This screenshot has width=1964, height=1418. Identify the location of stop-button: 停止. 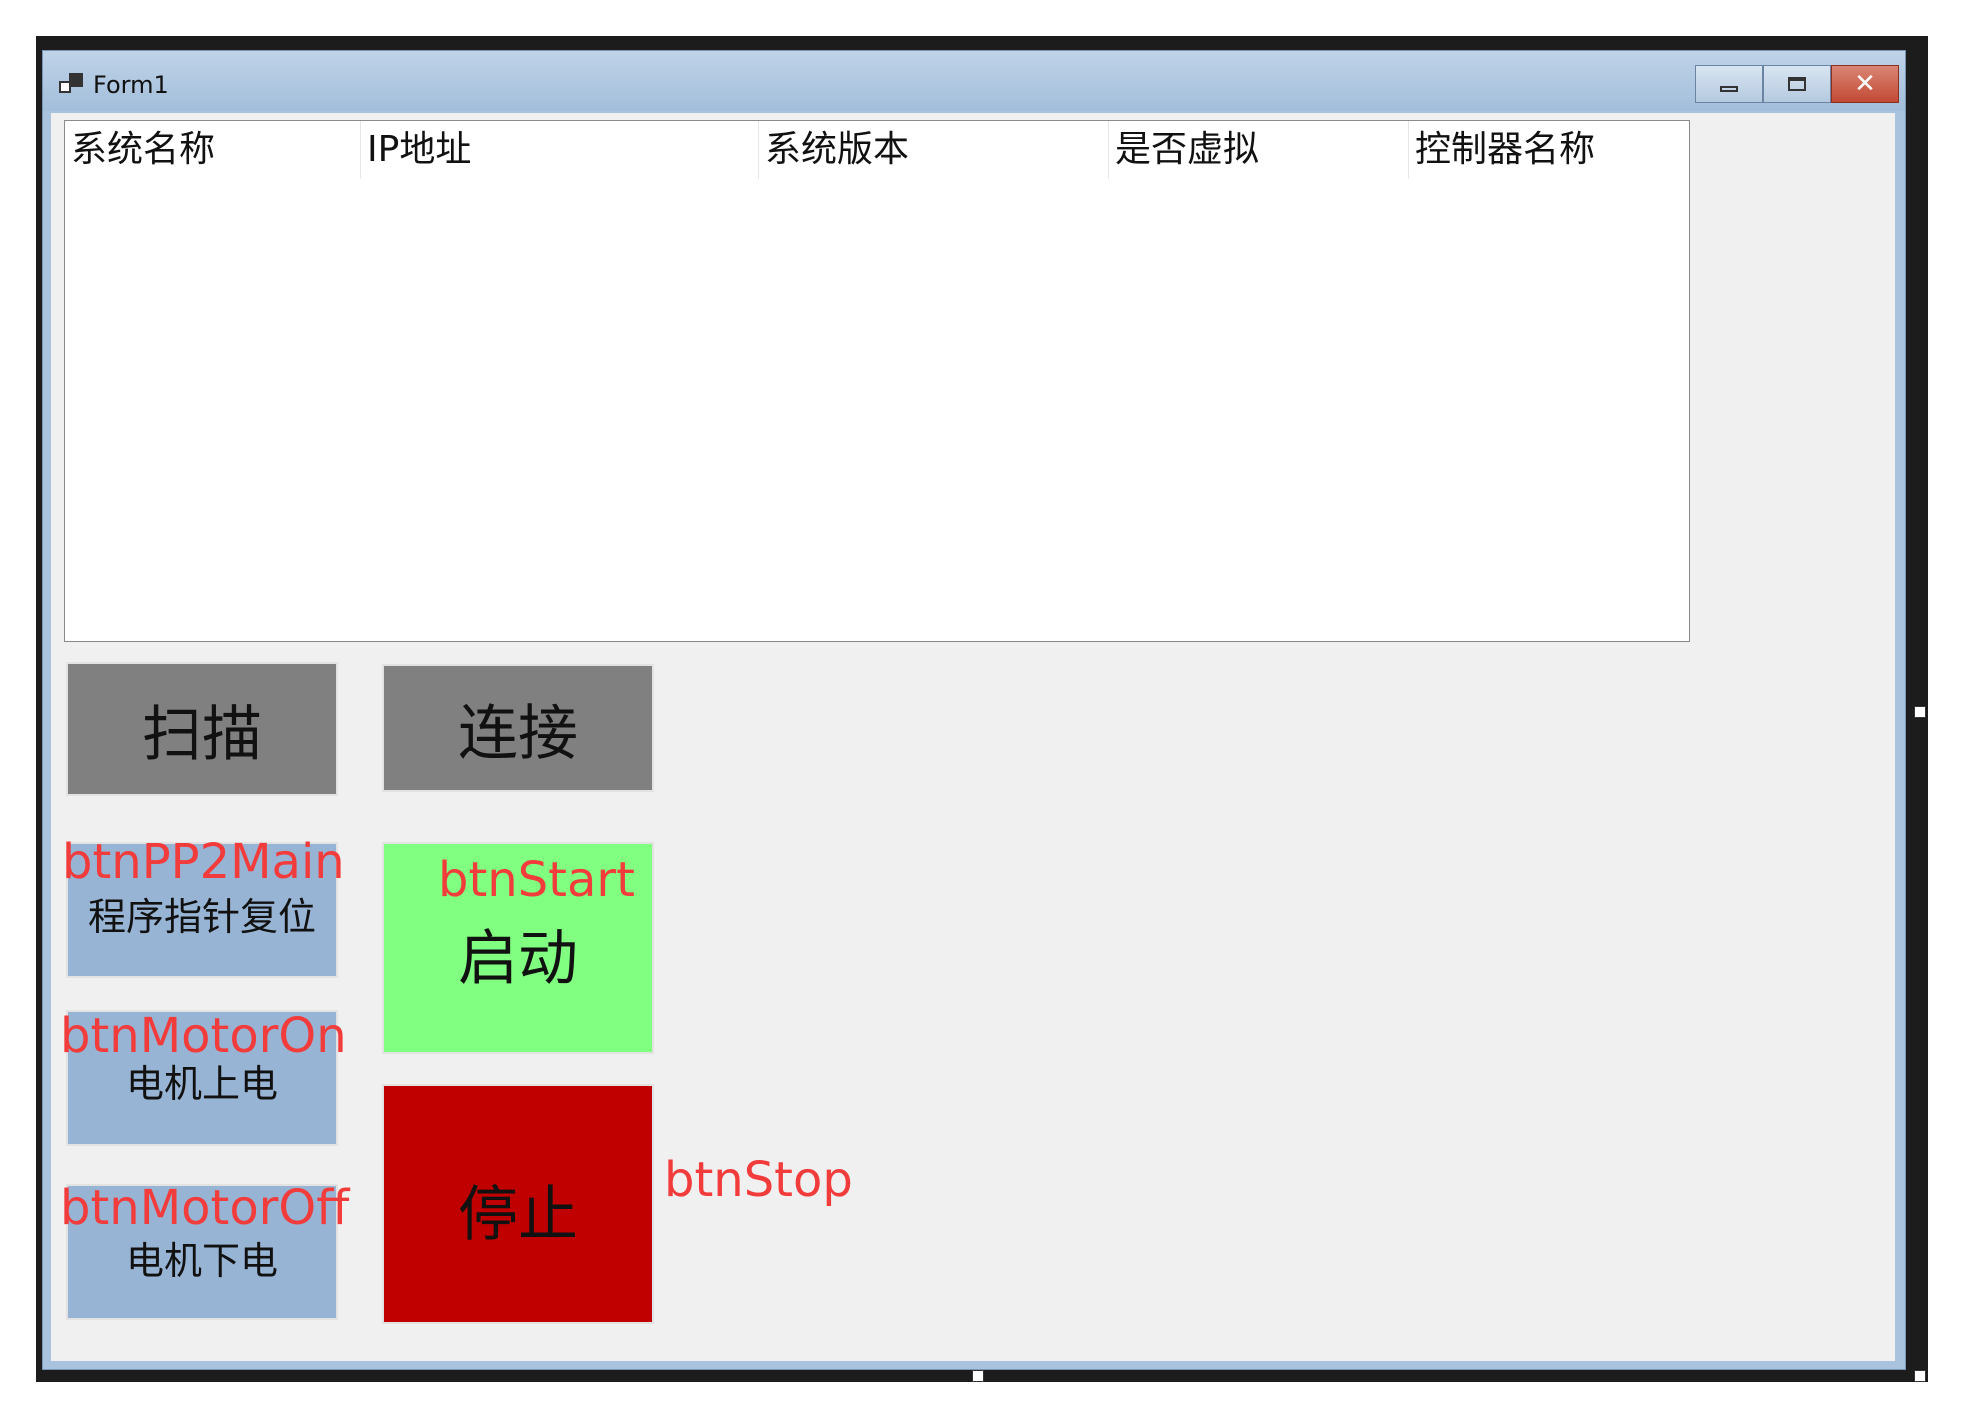
(518, 1204).